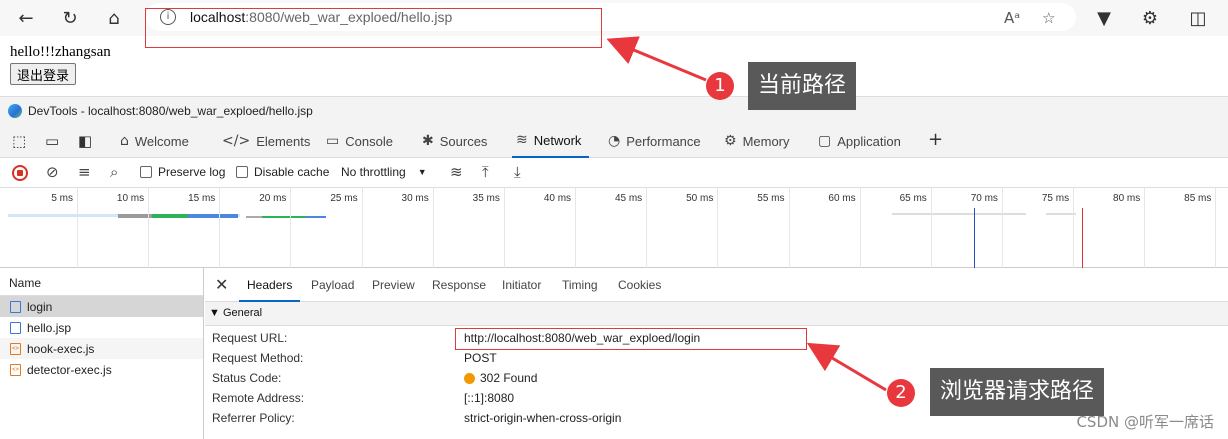  What do you see at coordinates (974, 238) in the screenshot?
I see `dom-content-loaded-line` at bounding box center [974, 238].